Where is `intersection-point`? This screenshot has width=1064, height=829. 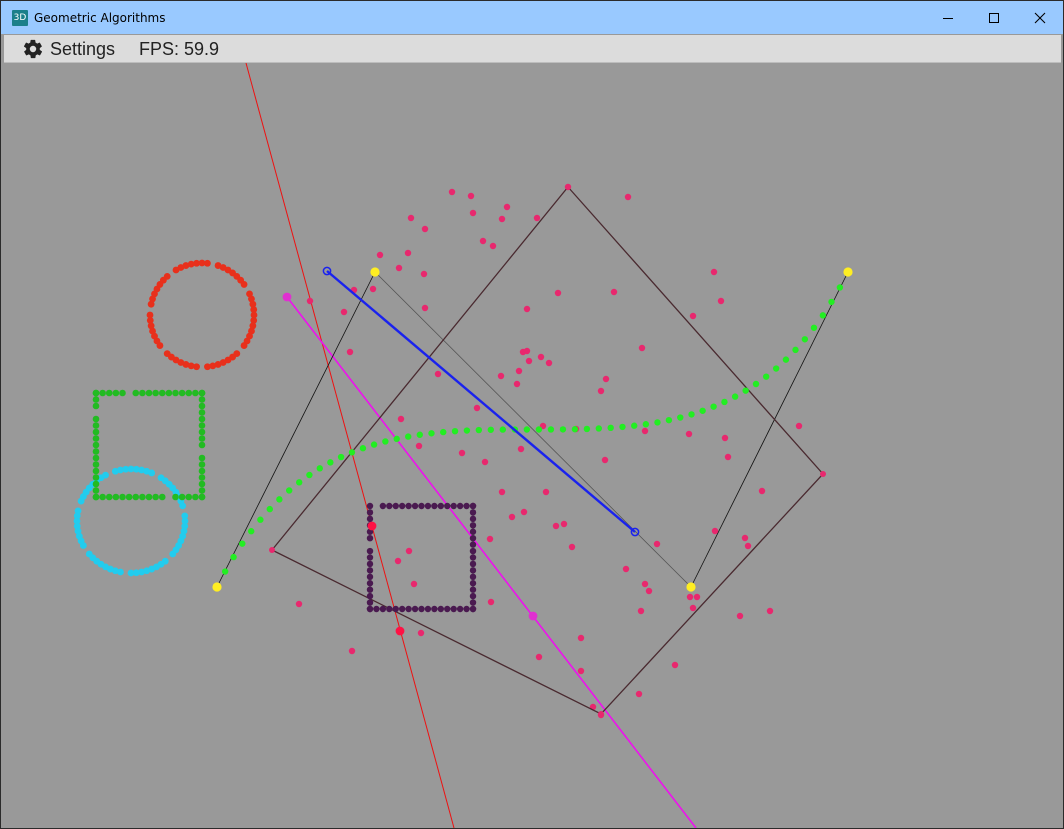
intersection-point is located at coordinates (372, 526).